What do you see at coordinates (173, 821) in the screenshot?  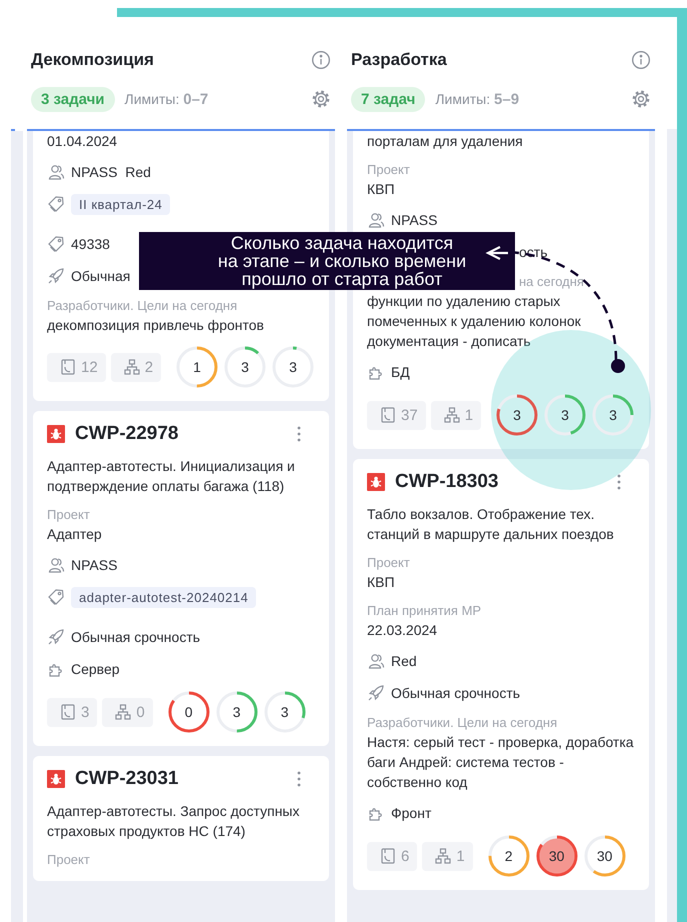 I see `task-description: Адаптер-автотесты. Запрос доступных страховых продуктов НС (174)` at bounding box center [173, 821].